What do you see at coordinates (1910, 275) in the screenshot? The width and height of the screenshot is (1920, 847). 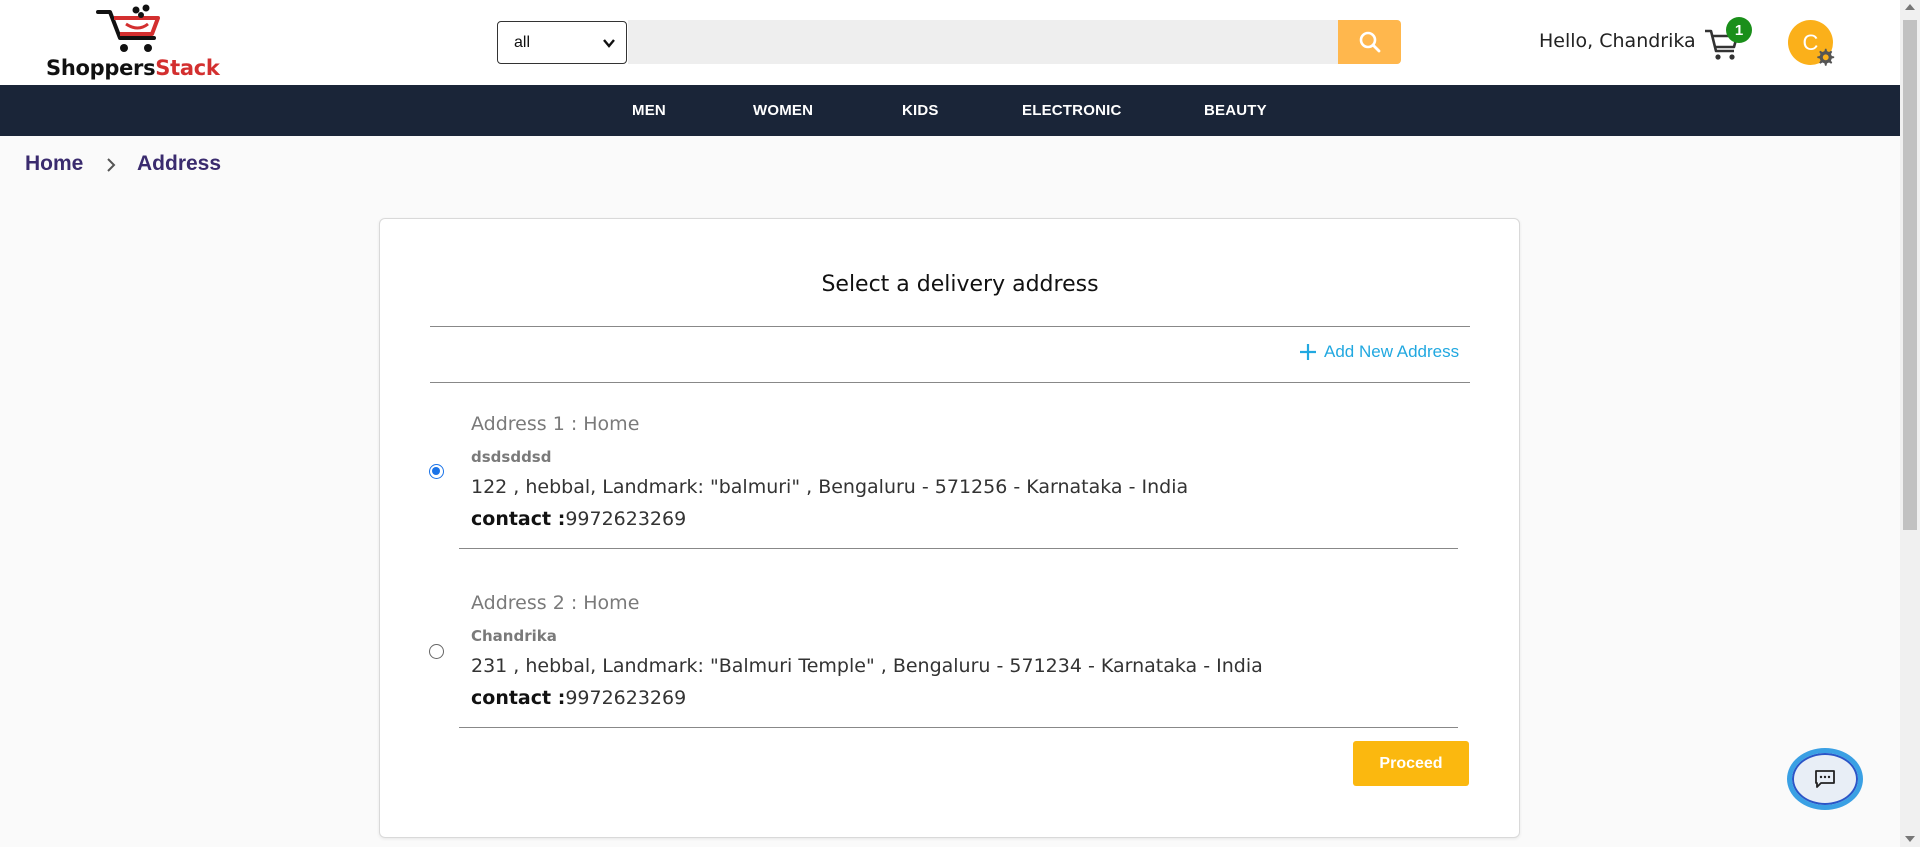 I see `scrollbar-thumb` at bounding box center [1910, 275].